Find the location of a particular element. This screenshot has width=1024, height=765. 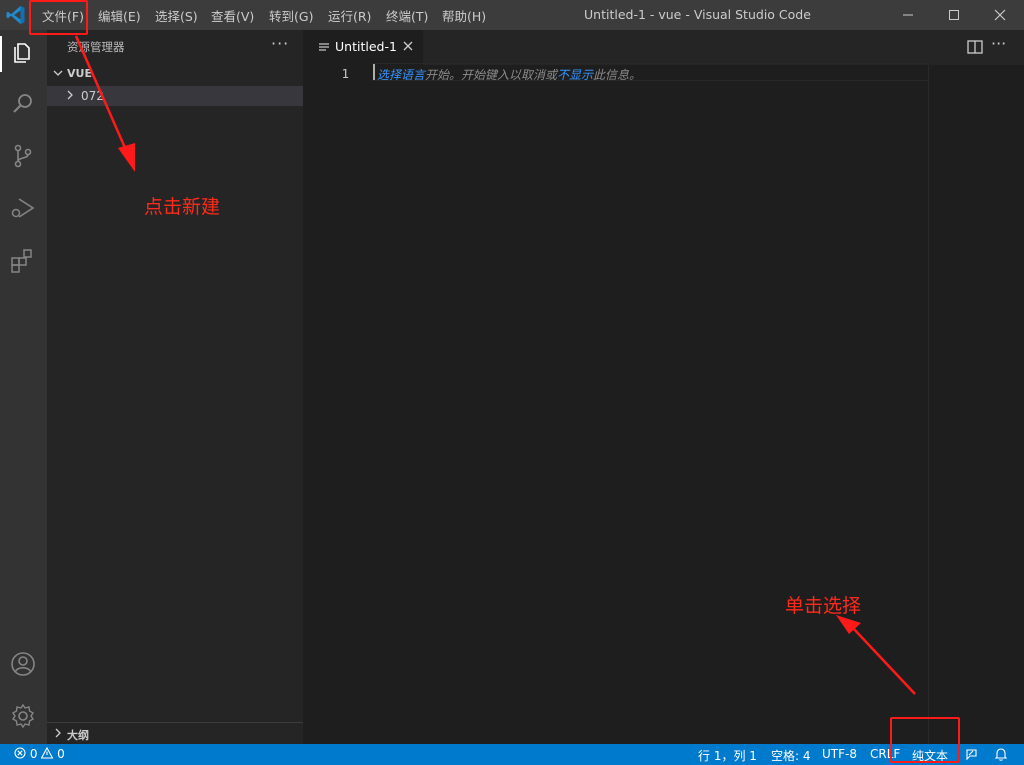

select-language-link: 选择语言 is located at coordinates (401, 75).